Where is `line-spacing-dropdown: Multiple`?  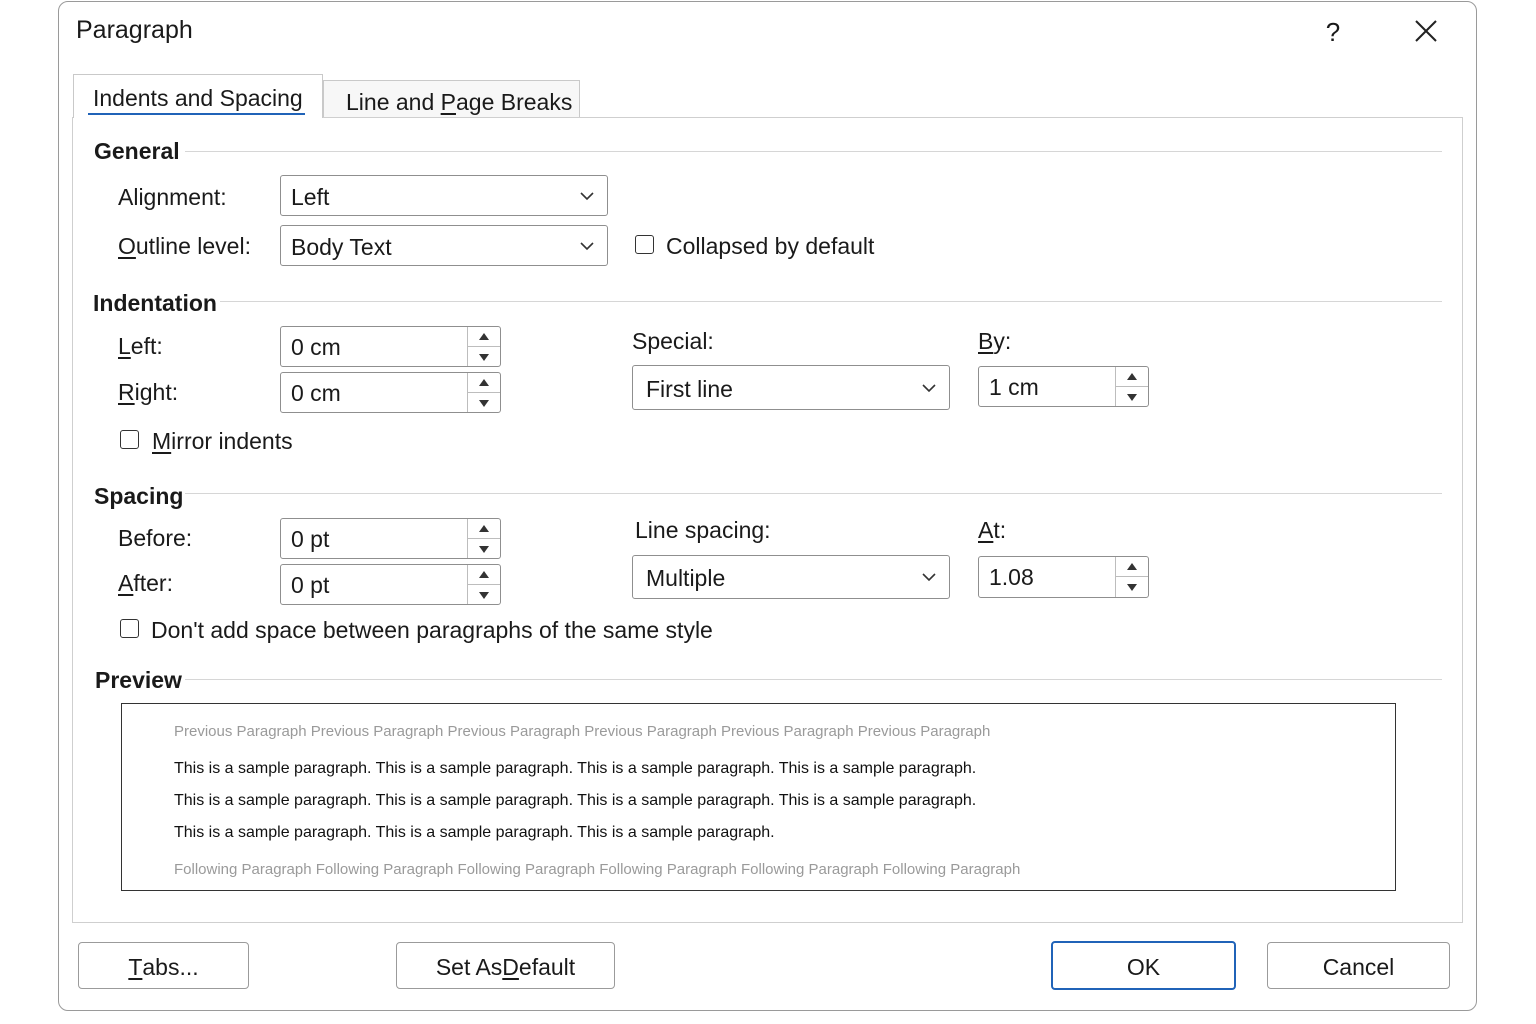 line-spacing-dropdown: Multiple is located at coordinates (791, 577).